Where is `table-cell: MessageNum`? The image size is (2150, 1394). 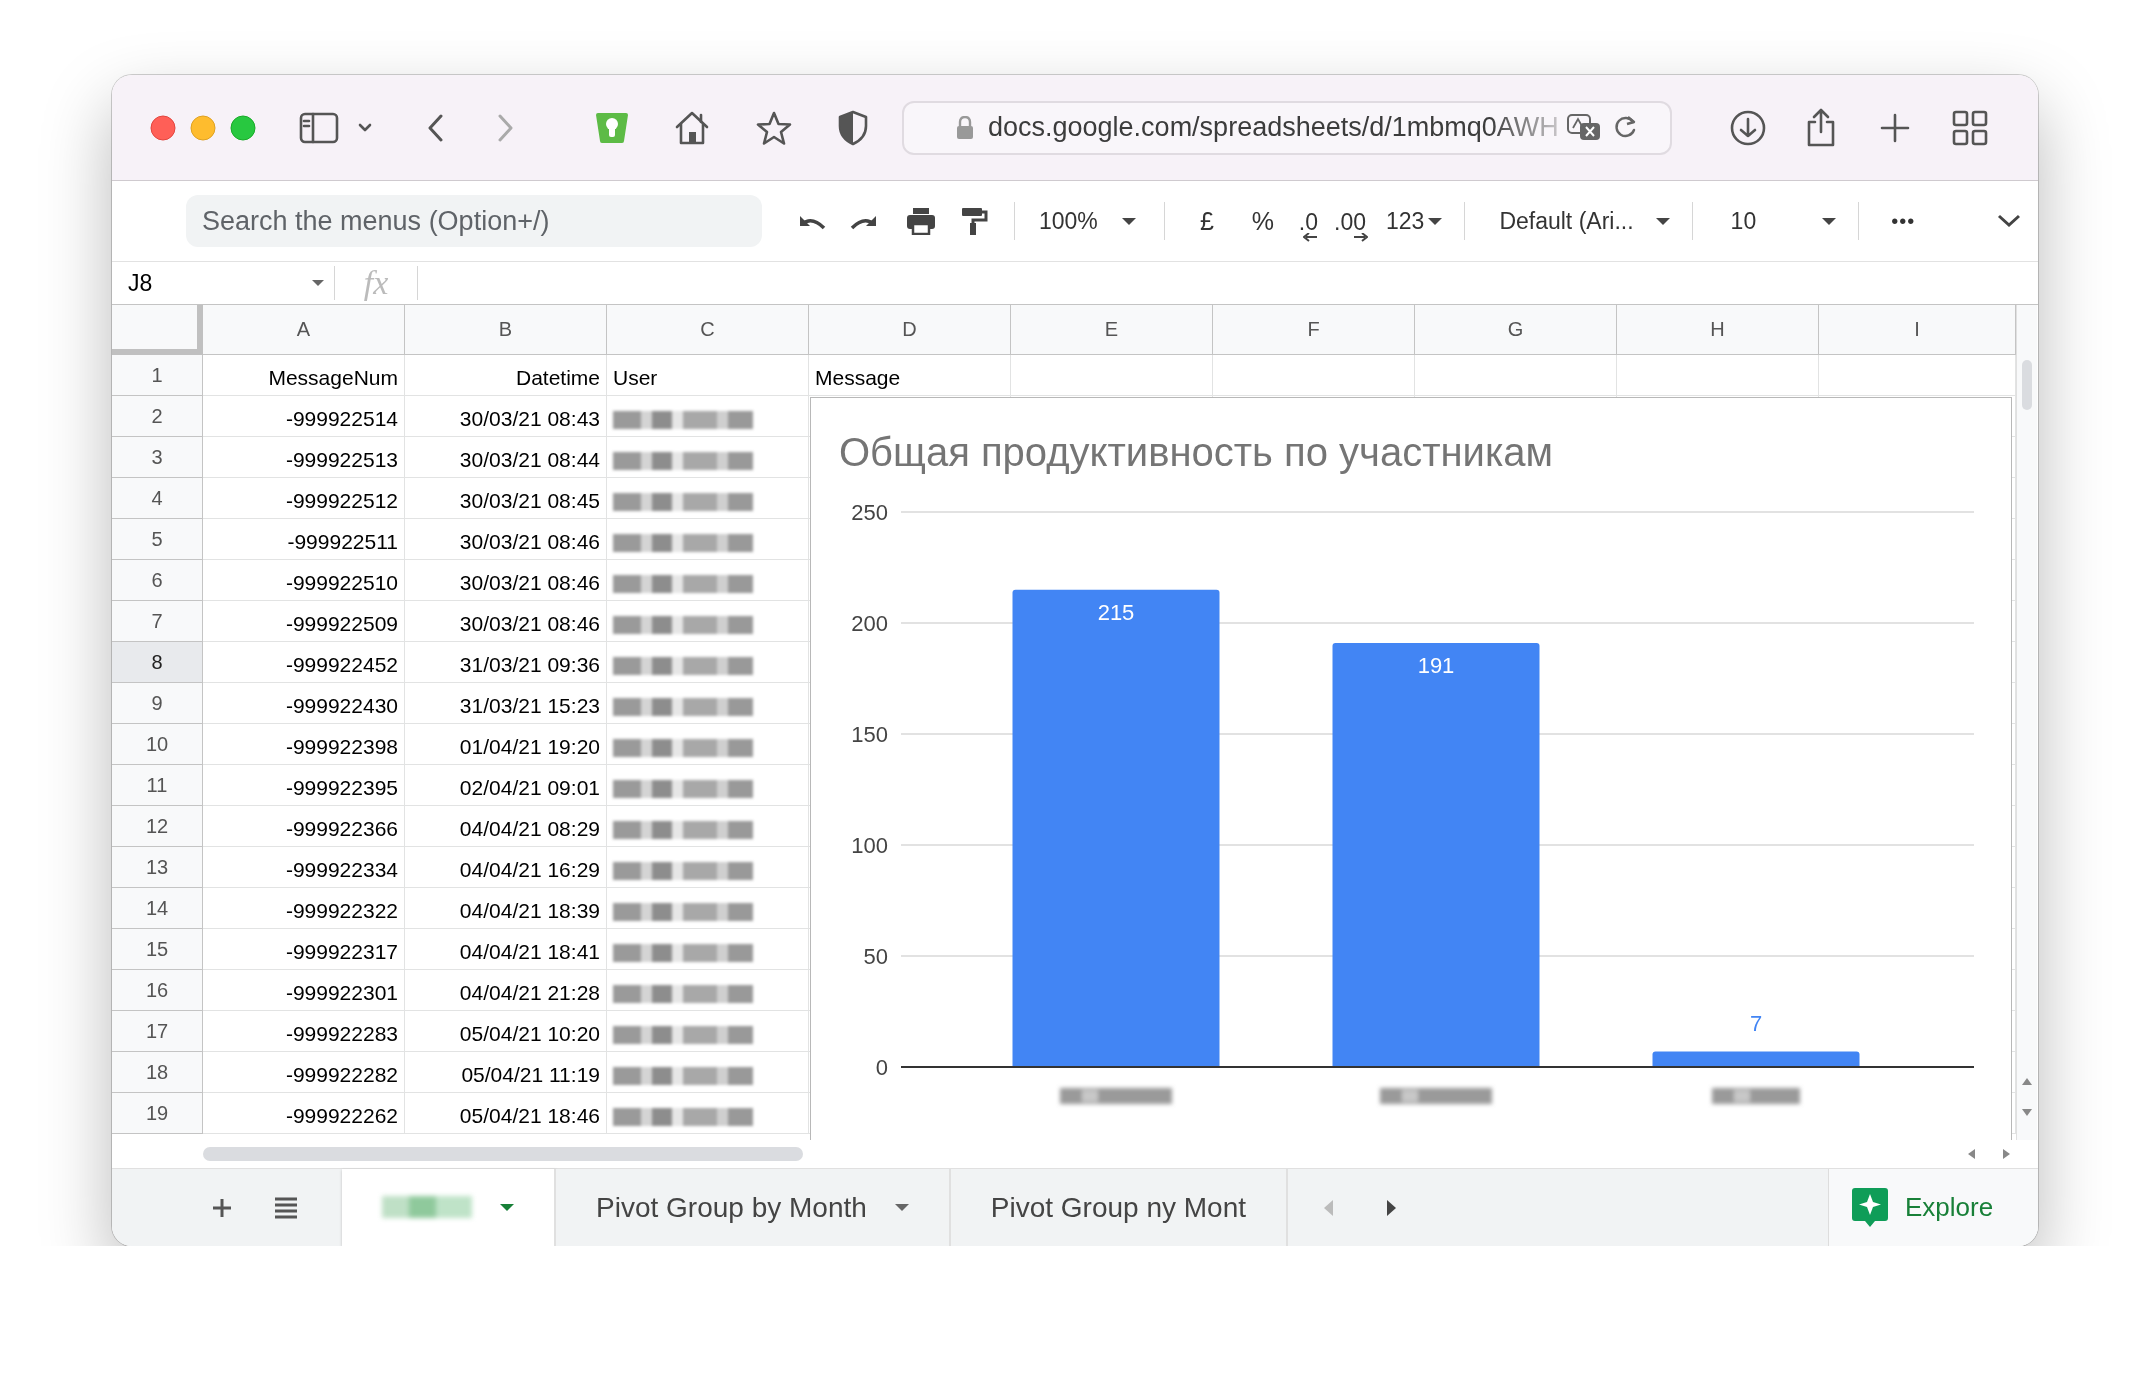 table-cell: MessageNum is located at coordinates (304, 375).